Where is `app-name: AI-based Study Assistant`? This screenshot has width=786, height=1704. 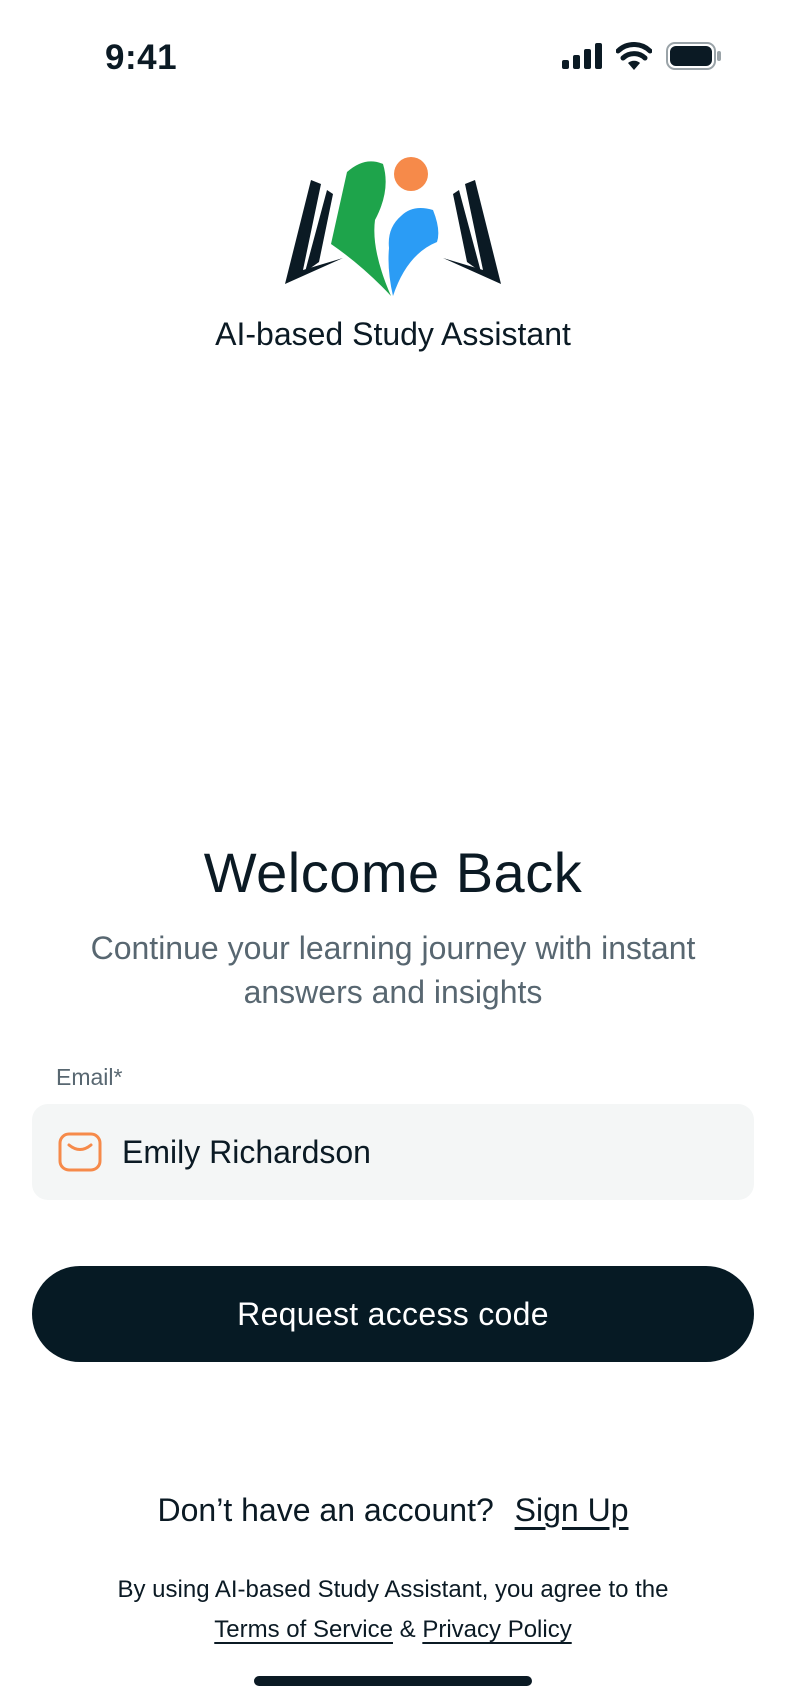
app-name: AI-based Study Assistant is located at coordinates (393, 334).